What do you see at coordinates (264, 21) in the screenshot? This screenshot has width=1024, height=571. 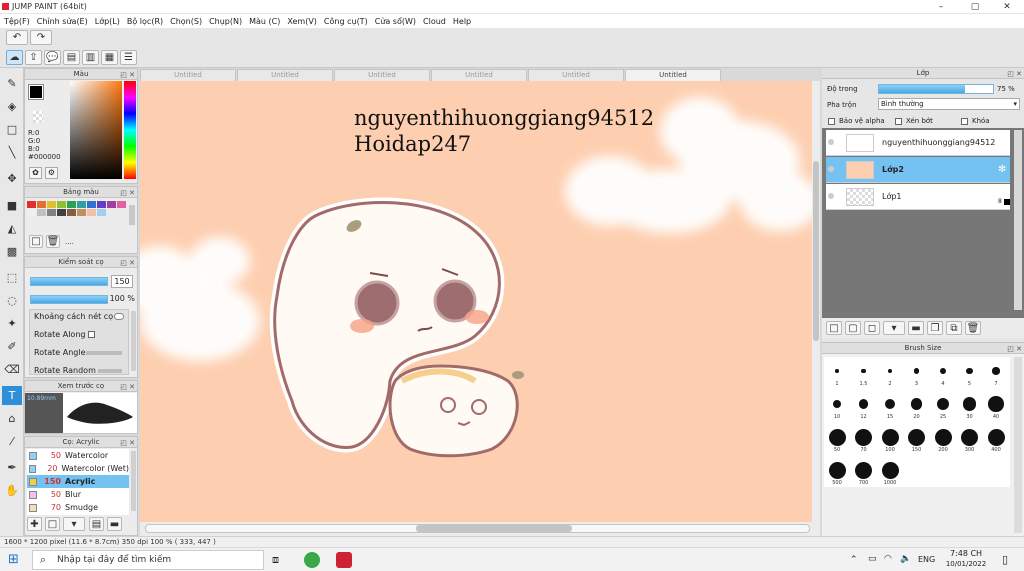 I see `menu-color: Màu (C)` at bounding box center [264, 21].